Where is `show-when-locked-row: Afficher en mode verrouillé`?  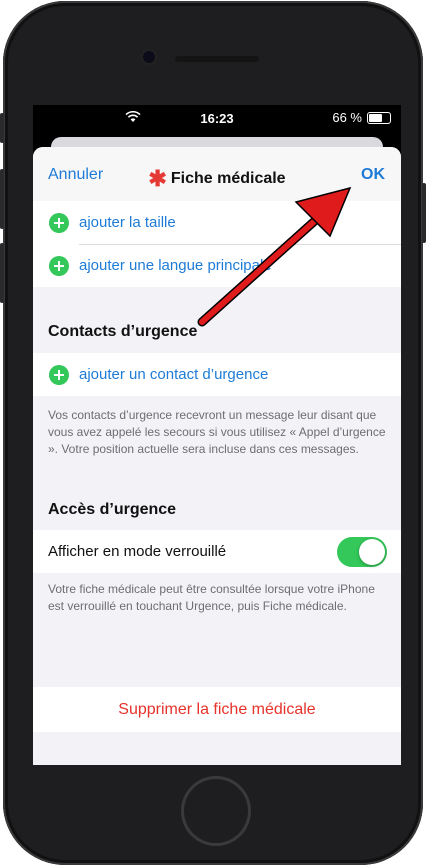
show-when-locked-row: Afficher en mode verrouillé is located at coordinates (217, 551).